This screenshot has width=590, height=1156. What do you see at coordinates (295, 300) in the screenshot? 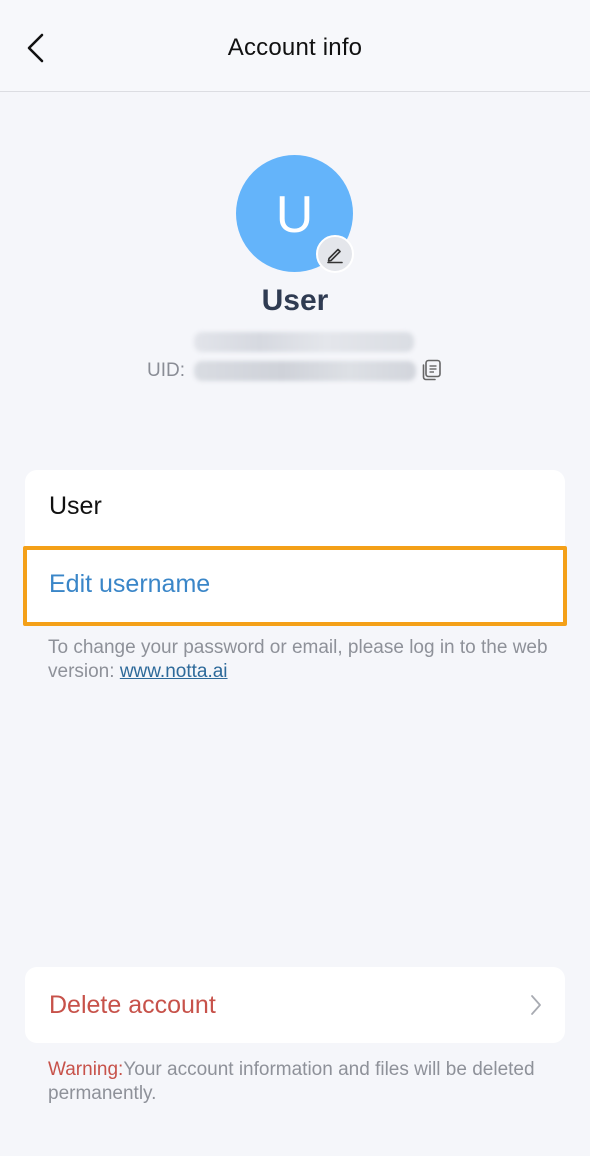
I see `profile-name: User` at bounding box center [295, 300].